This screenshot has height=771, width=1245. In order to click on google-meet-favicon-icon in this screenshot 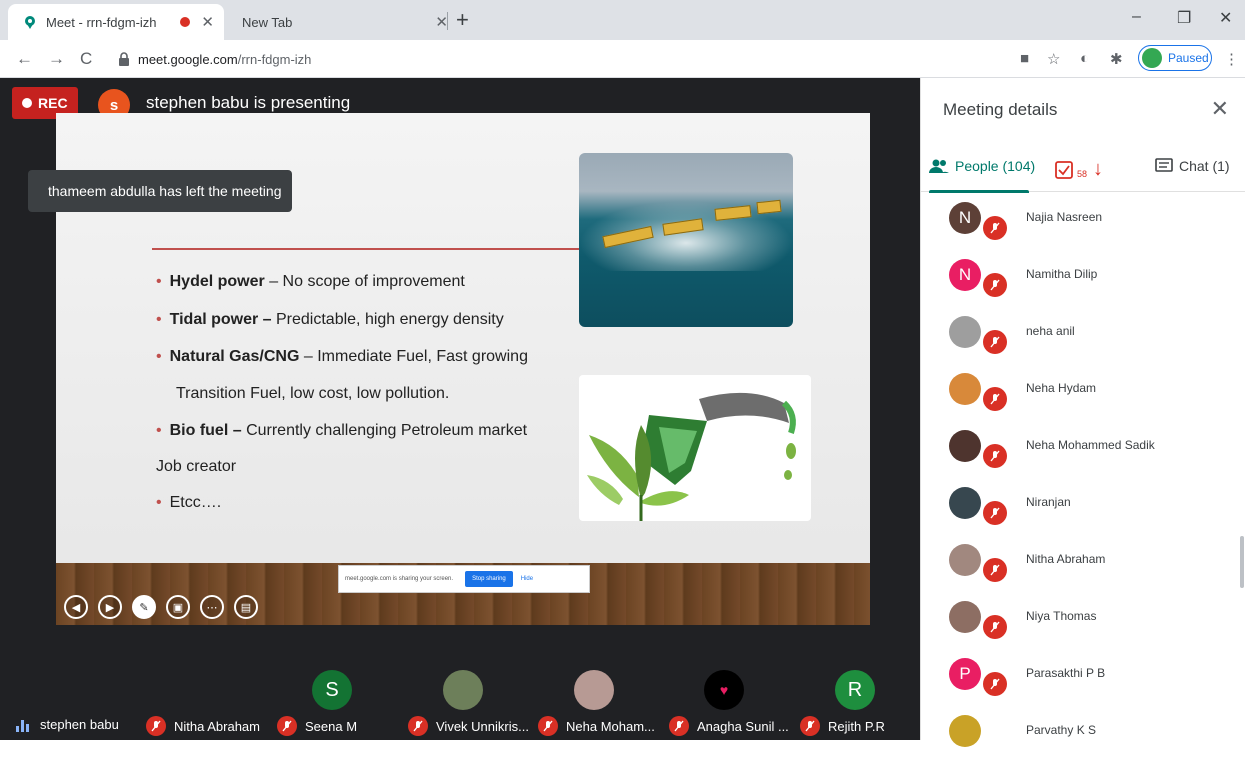, I will do `click(30, 22)`.